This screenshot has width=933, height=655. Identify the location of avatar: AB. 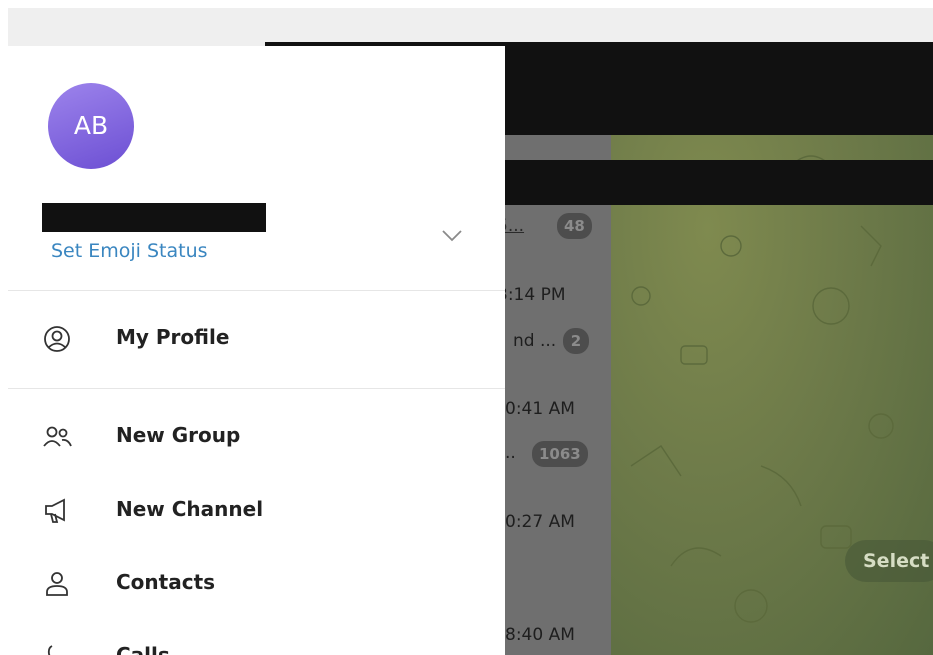
(91, 126).